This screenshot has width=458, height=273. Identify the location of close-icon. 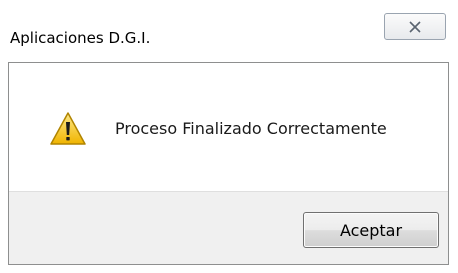
(415, 26).